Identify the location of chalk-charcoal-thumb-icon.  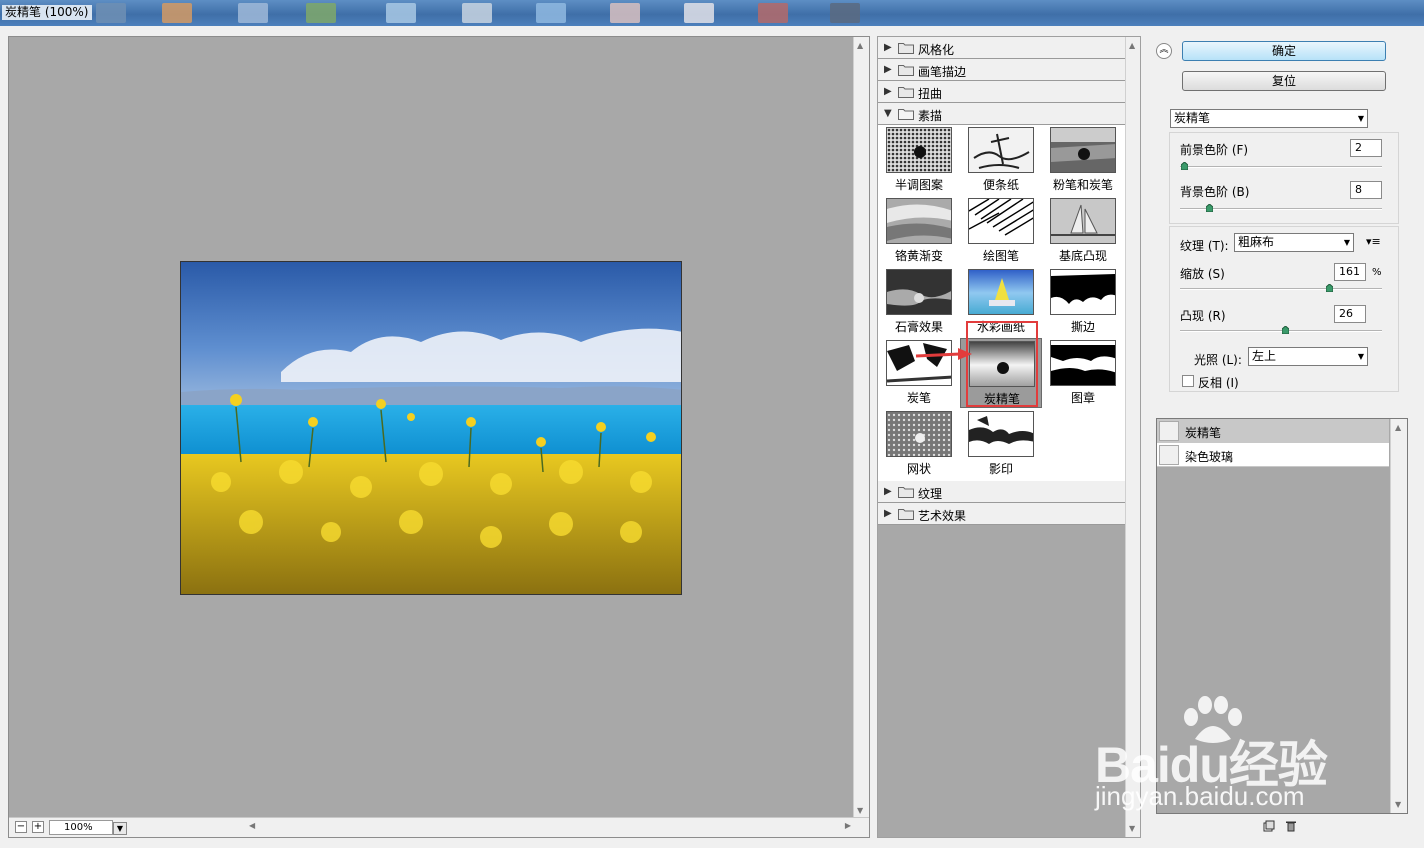
(1083, 150).